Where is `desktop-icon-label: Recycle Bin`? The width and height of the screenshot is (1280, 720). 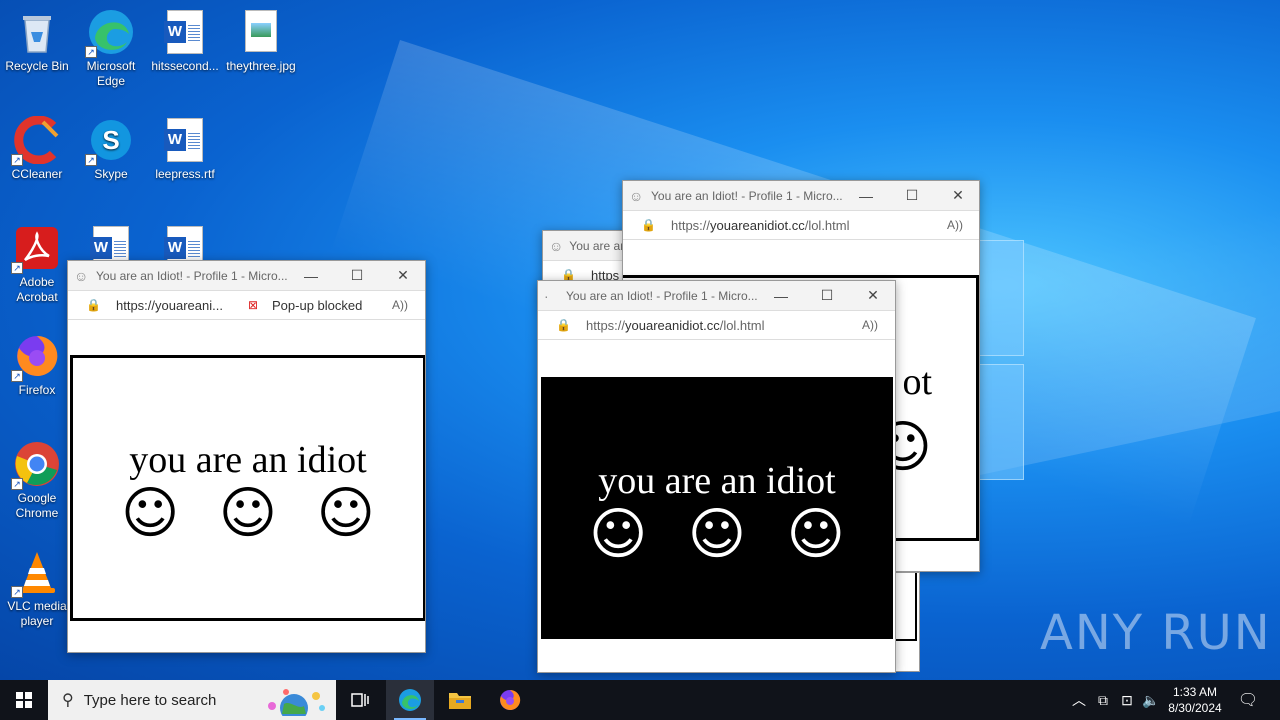
desktop-icon-label: Recycle Bin is located at coordinates (37, 66).